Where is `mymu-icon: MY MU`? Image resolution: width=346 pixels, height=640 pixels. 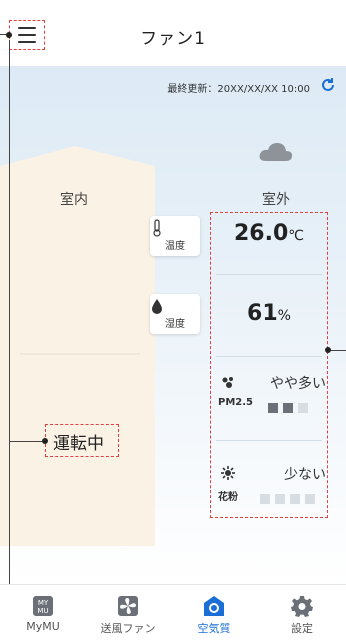 mymu-icon: MY MU is located at coordinates (43, 606).